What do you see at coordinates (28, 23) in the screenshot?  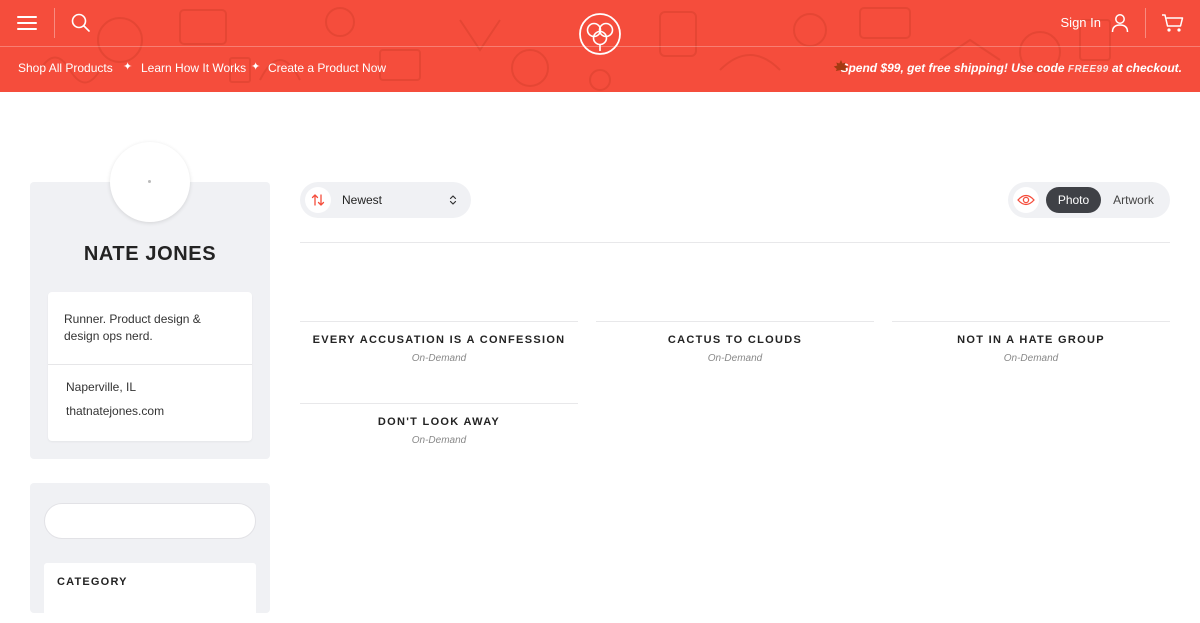 I see `hamburger-menu-icon` at bounding box center [28, 23].